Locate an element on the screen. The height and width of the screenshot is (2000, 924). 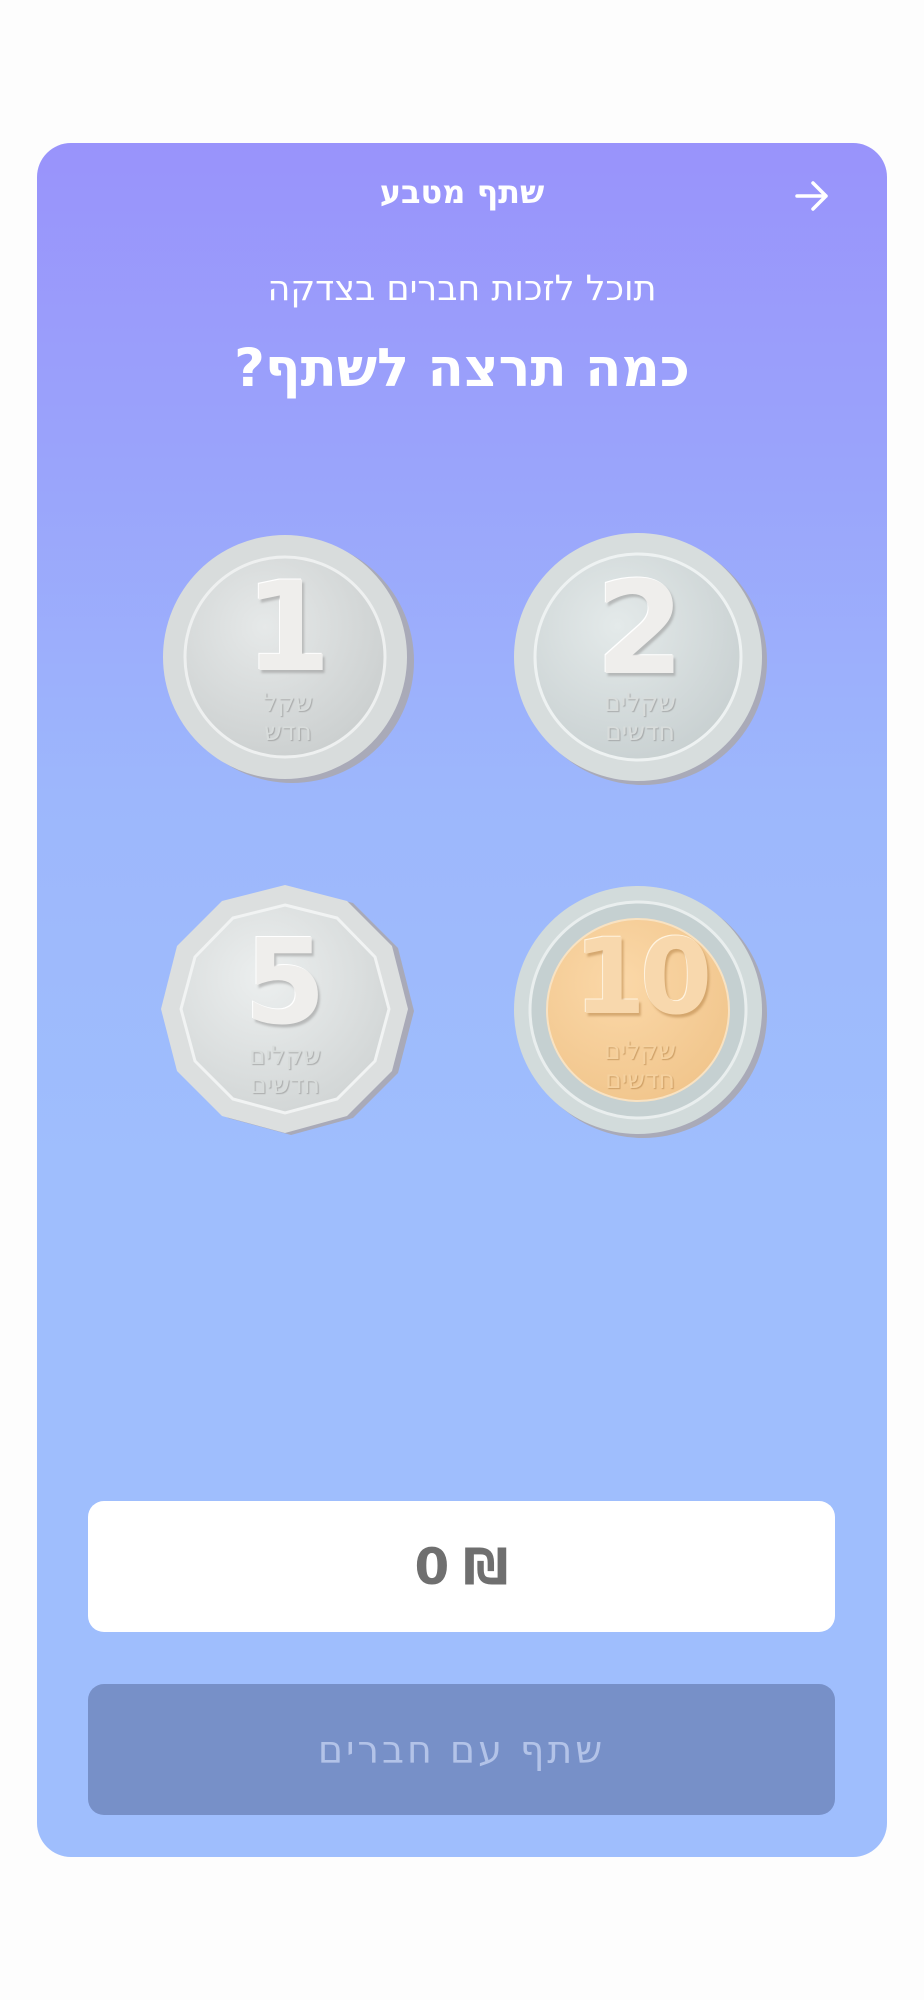
coin-2-label-2: חדשים is located at coordinates (640, 731).